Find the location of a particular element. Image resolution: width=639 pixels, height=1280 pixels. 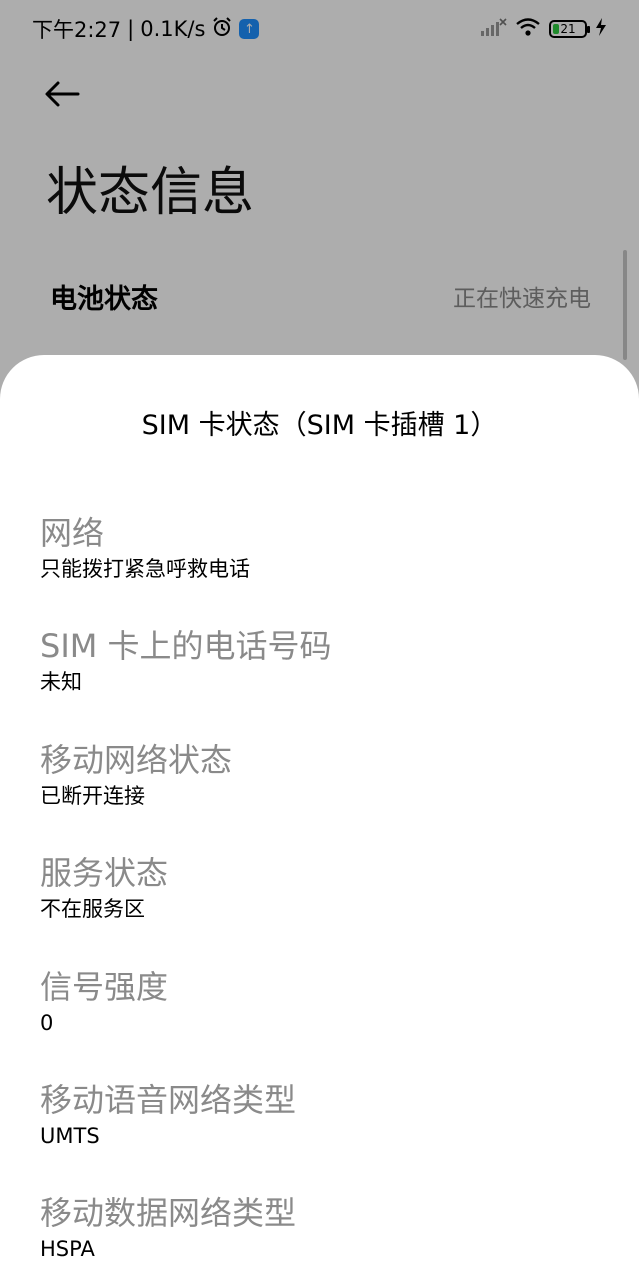

info-value: 只能拨打紧急呼救电话 is located at coordinates (145, 569).